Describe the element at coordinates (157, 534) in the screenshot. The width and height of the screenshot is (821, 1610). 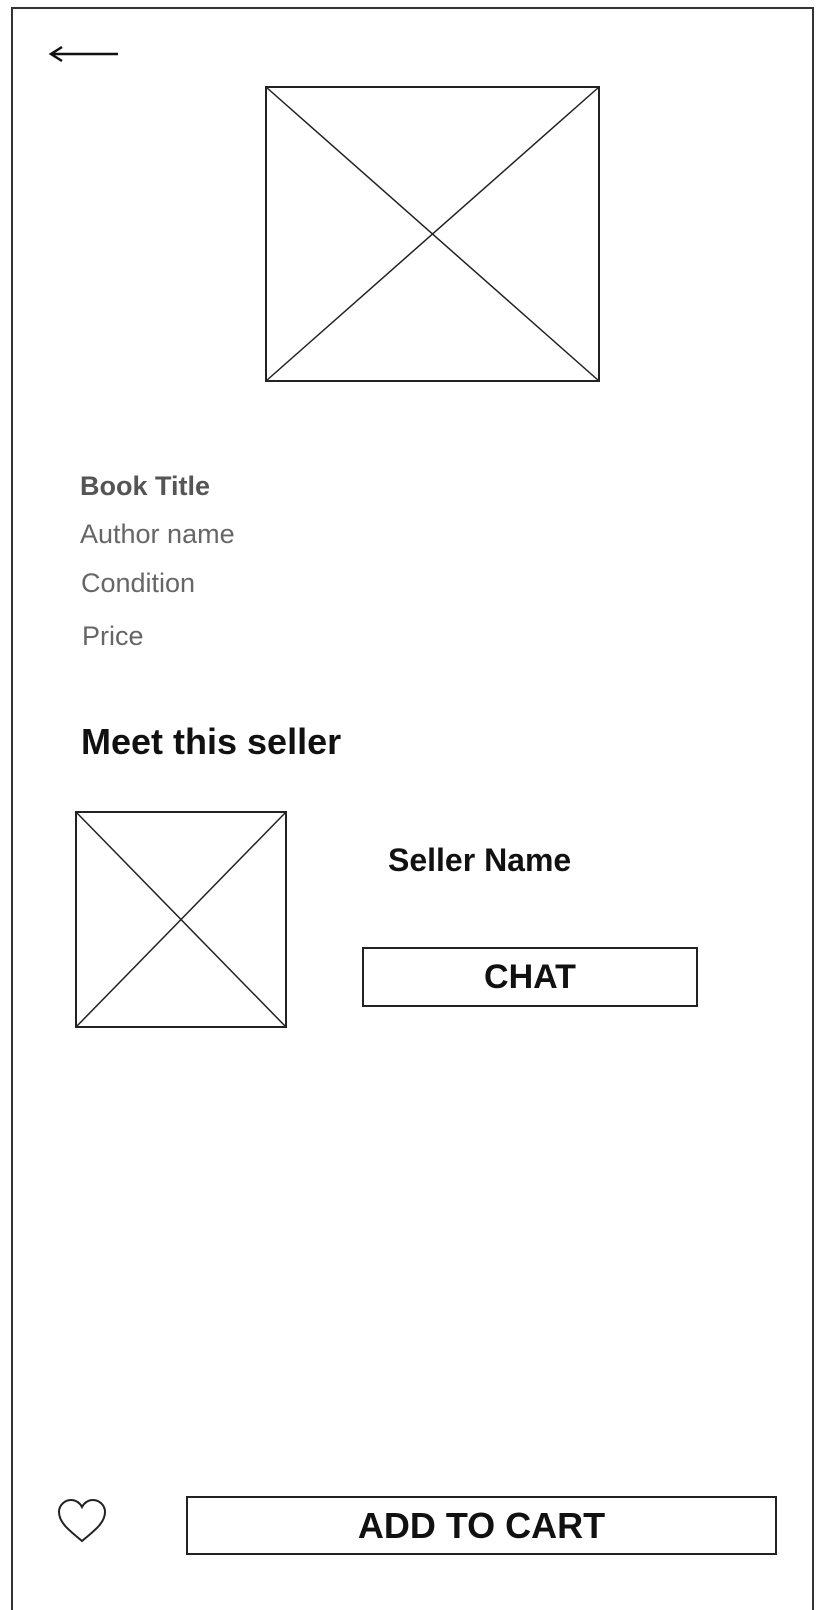
I see `author-name: Author name` at that location.